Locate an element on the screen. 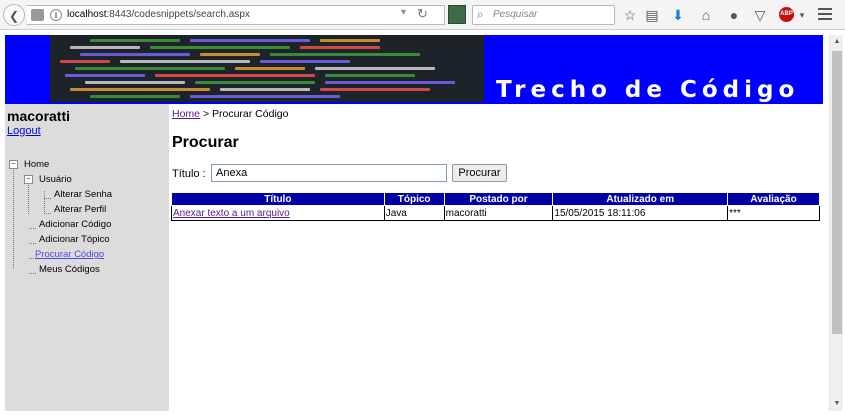  cell-avaliacao: *** is located at coordinates (773, 213).